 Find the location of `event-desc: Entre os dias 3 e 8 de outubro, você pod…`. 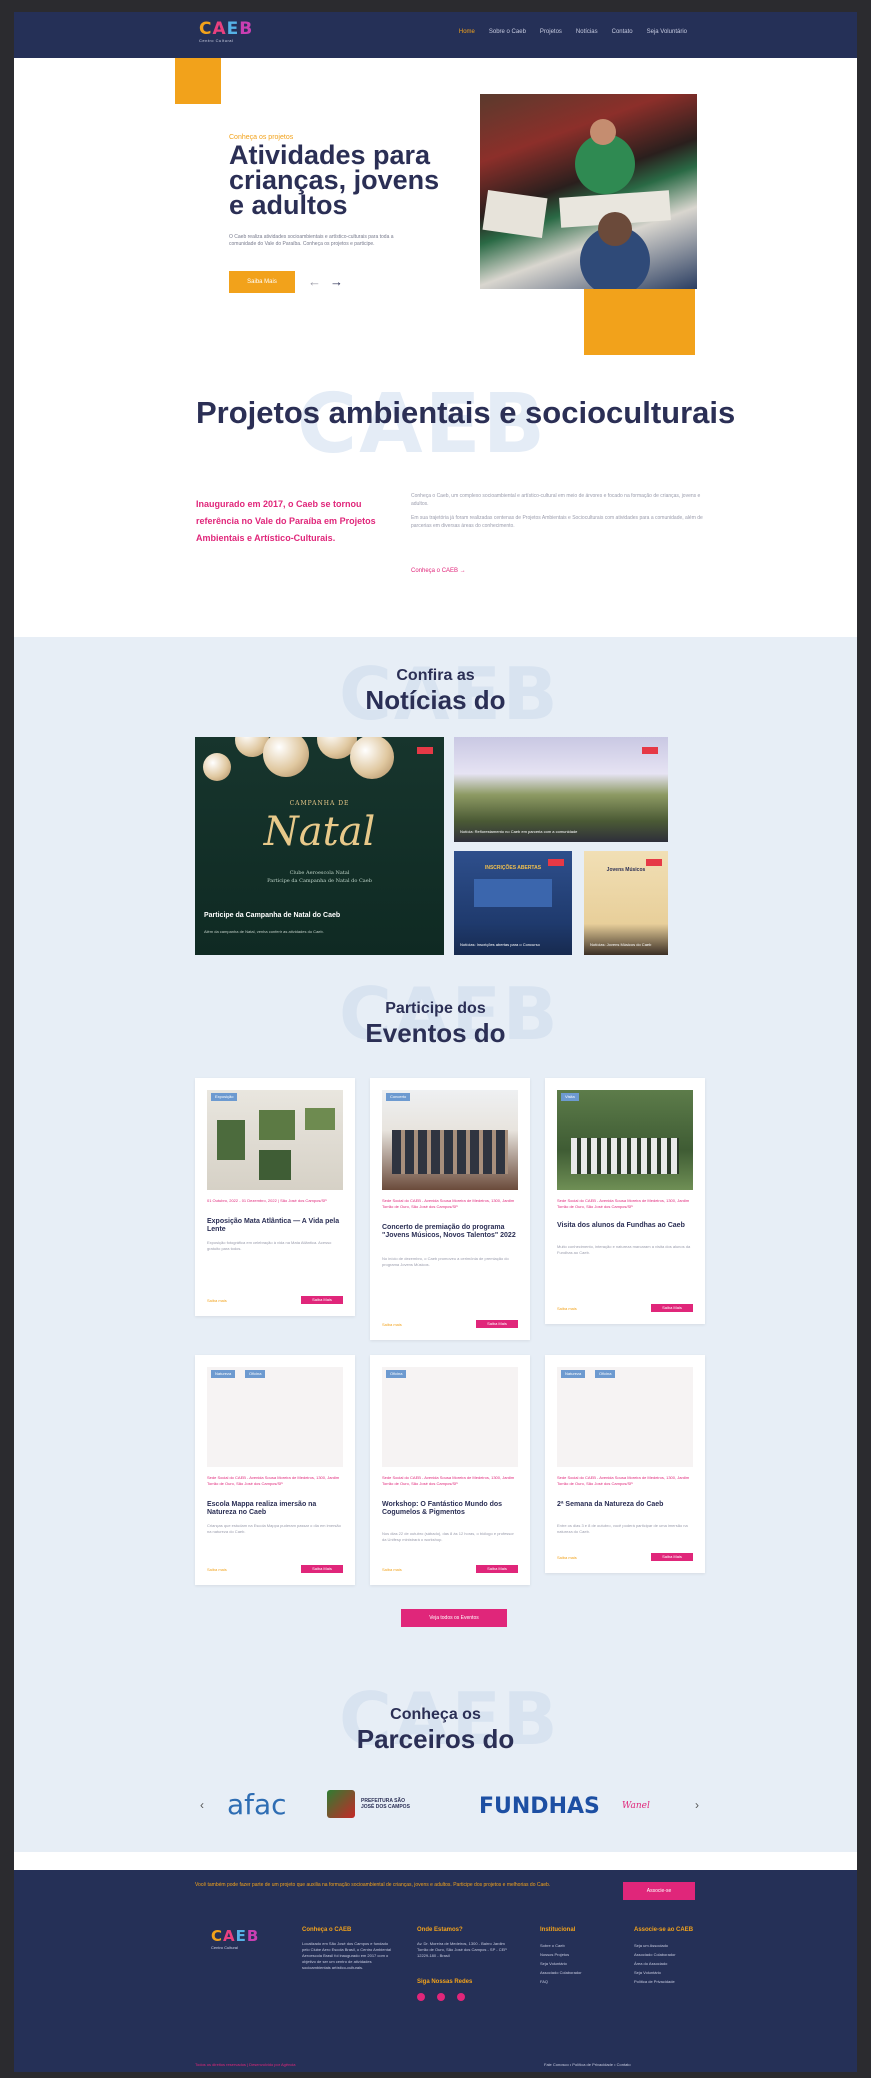

event-desc: Entre os dias 3 e 8 de outubro, você pod… is located at coordinates (622, 1528).